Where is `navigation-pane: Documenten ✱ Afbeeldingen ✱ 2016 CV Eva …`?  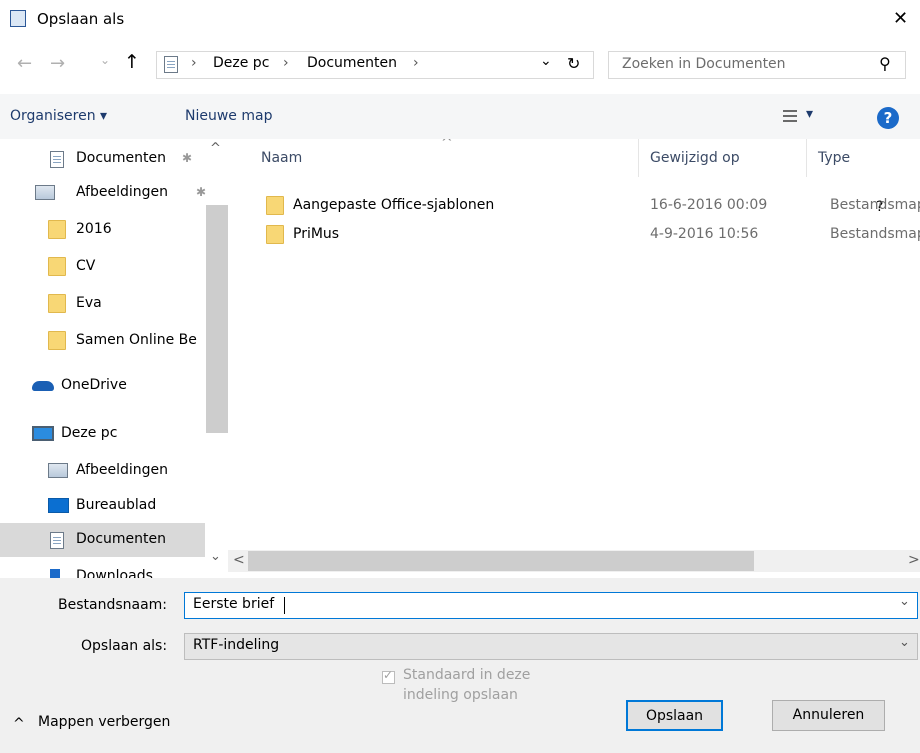 navigation-pane: Documenten ✱ Afbeeldingen ✱ 2016 CV Eva … is located at coordinates (114, 358).